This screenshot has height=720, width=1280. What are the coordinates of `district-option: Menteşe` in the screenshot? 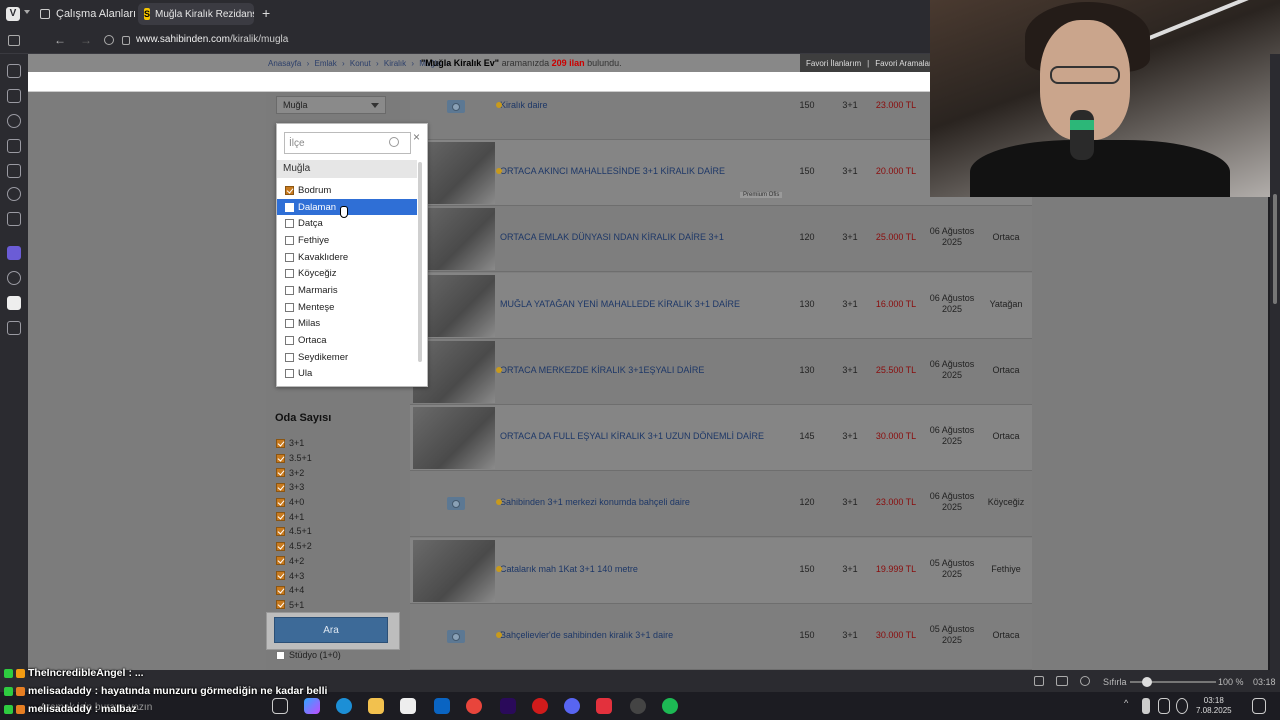 It's located at (347, 307).